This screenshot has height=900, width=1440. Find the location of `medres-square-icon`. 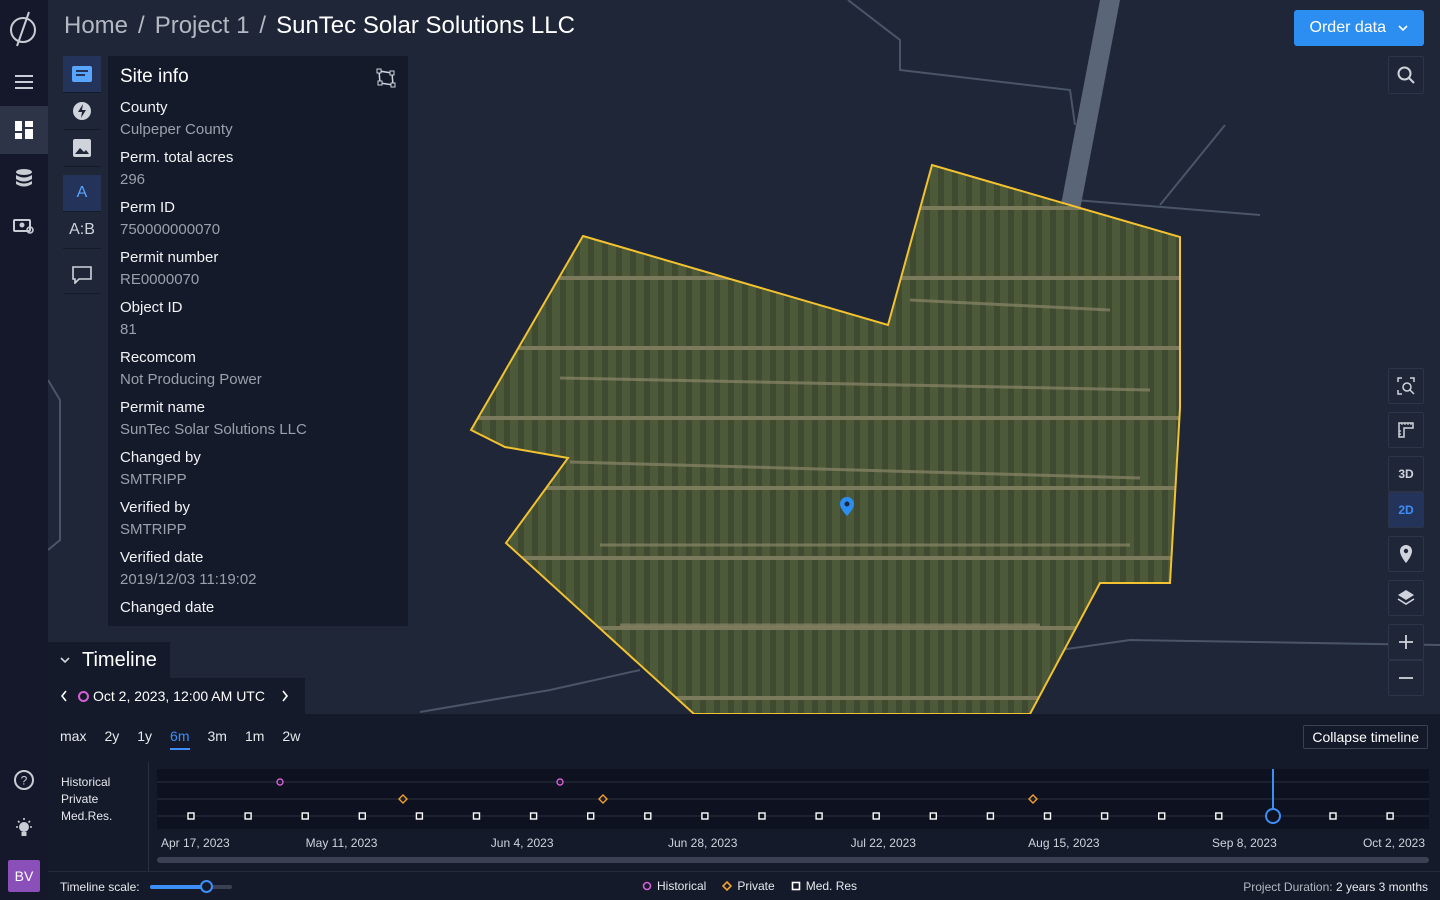

medres-square-icon is located at coordinates (796, 886).